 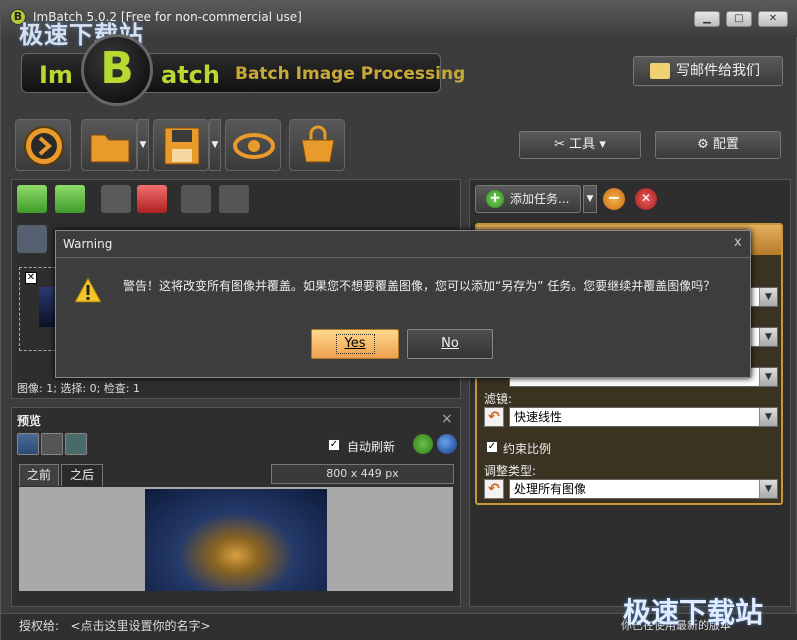 What do you see at coordinates (707, 19) in the screenshot?
I see `minimize-button: ▁` at bounding box center [707, 19].